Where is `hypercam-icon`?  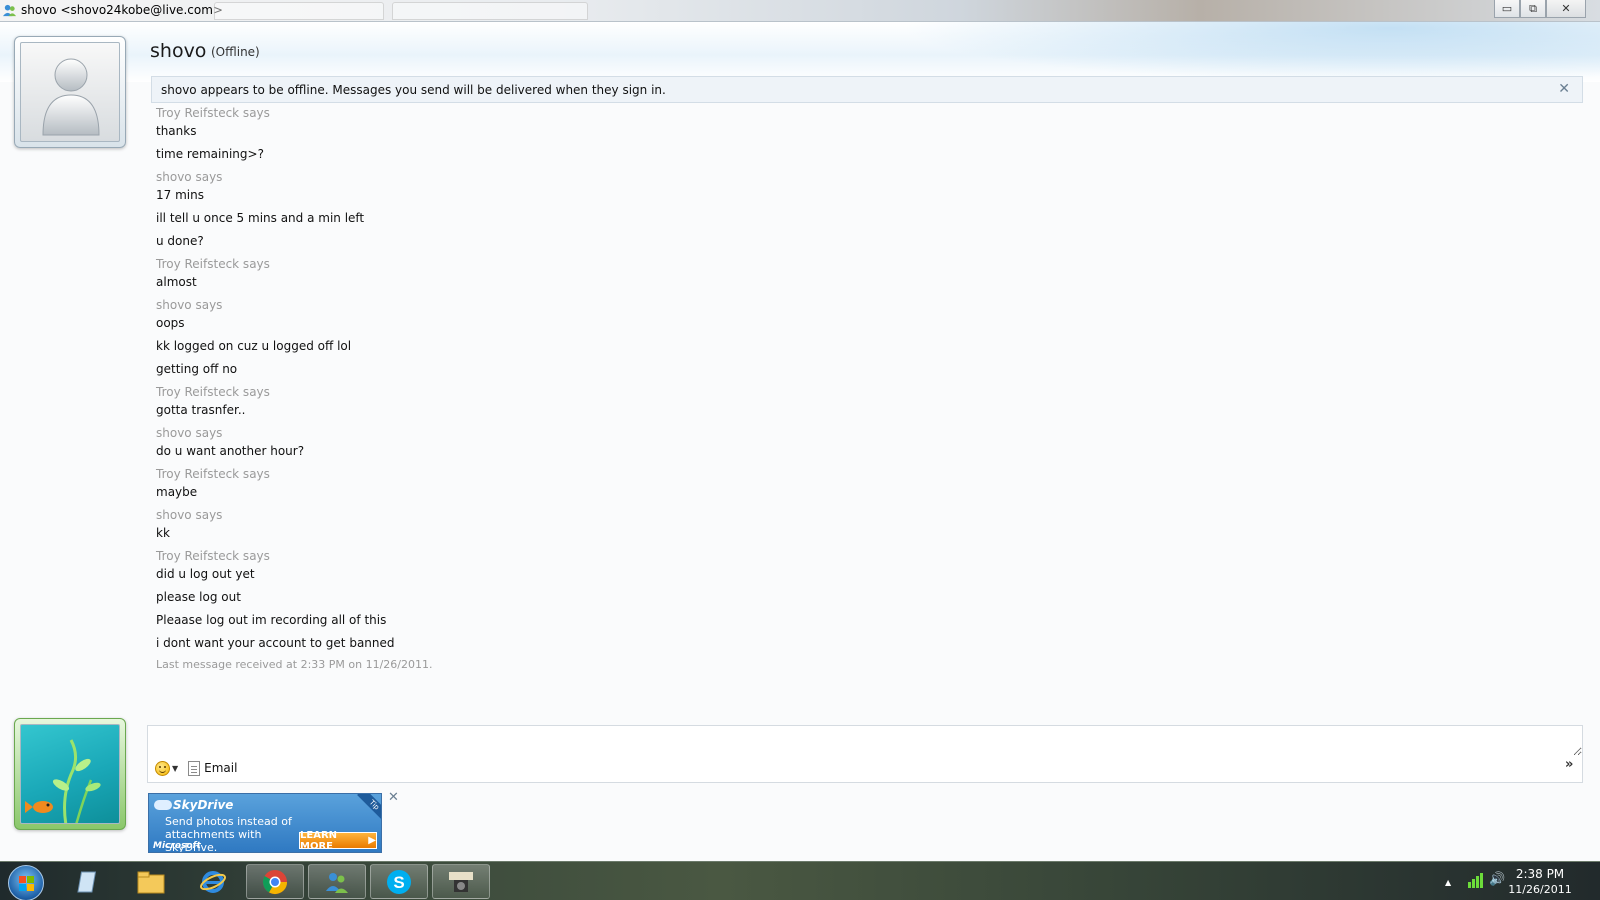
hypercam-icon is located at coordinates (461, 881).